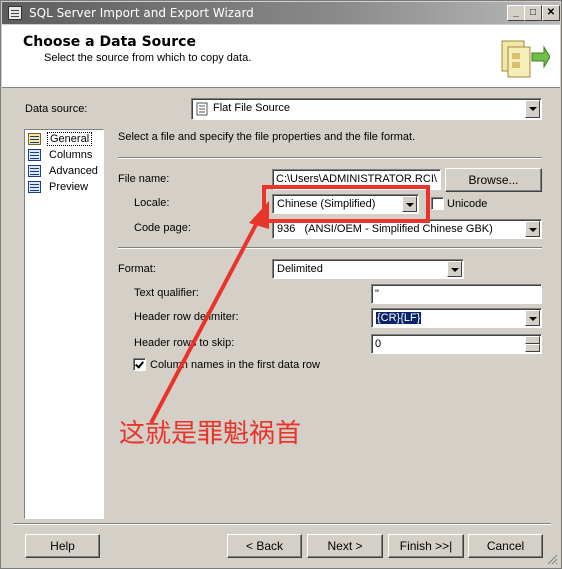 The width and height of the screenshot is (562, 569). I want to click on format-select: Delimited, so click(368, 269).